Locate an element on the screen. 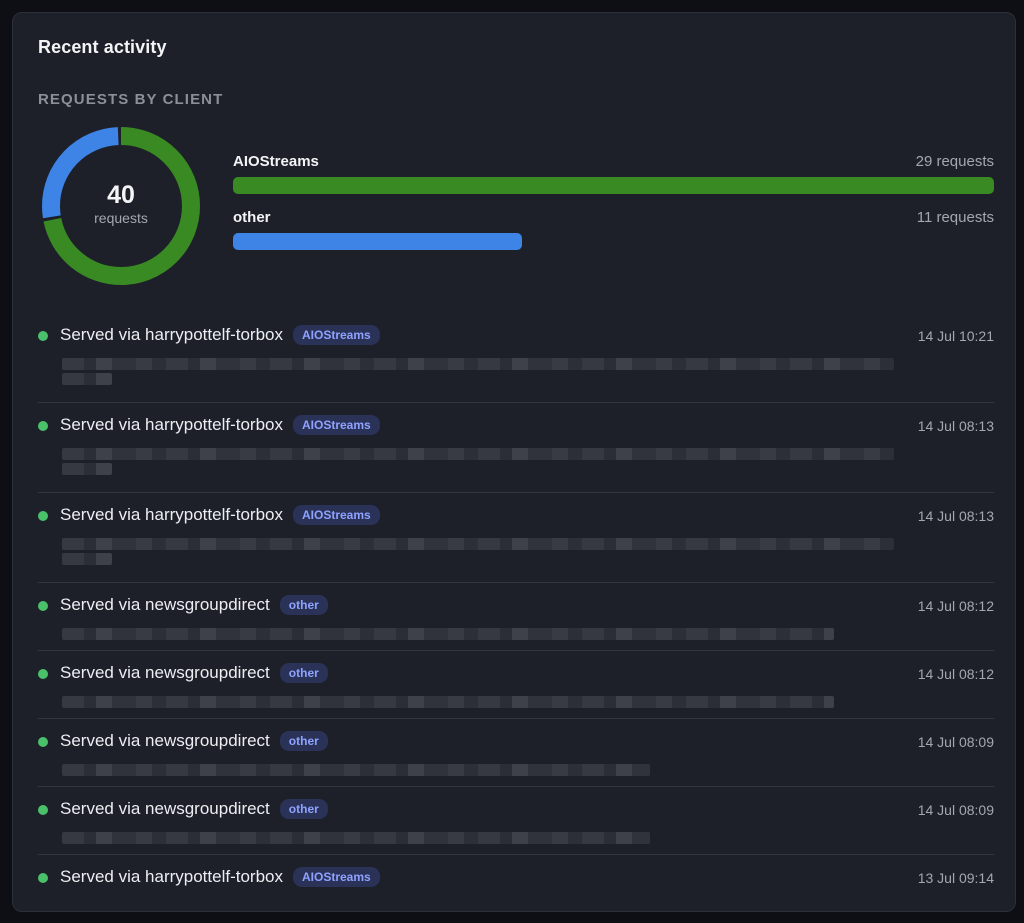 This screenshot has width=1024, height=923. donut-center: 40 requests is located at coordinates (121, 206).